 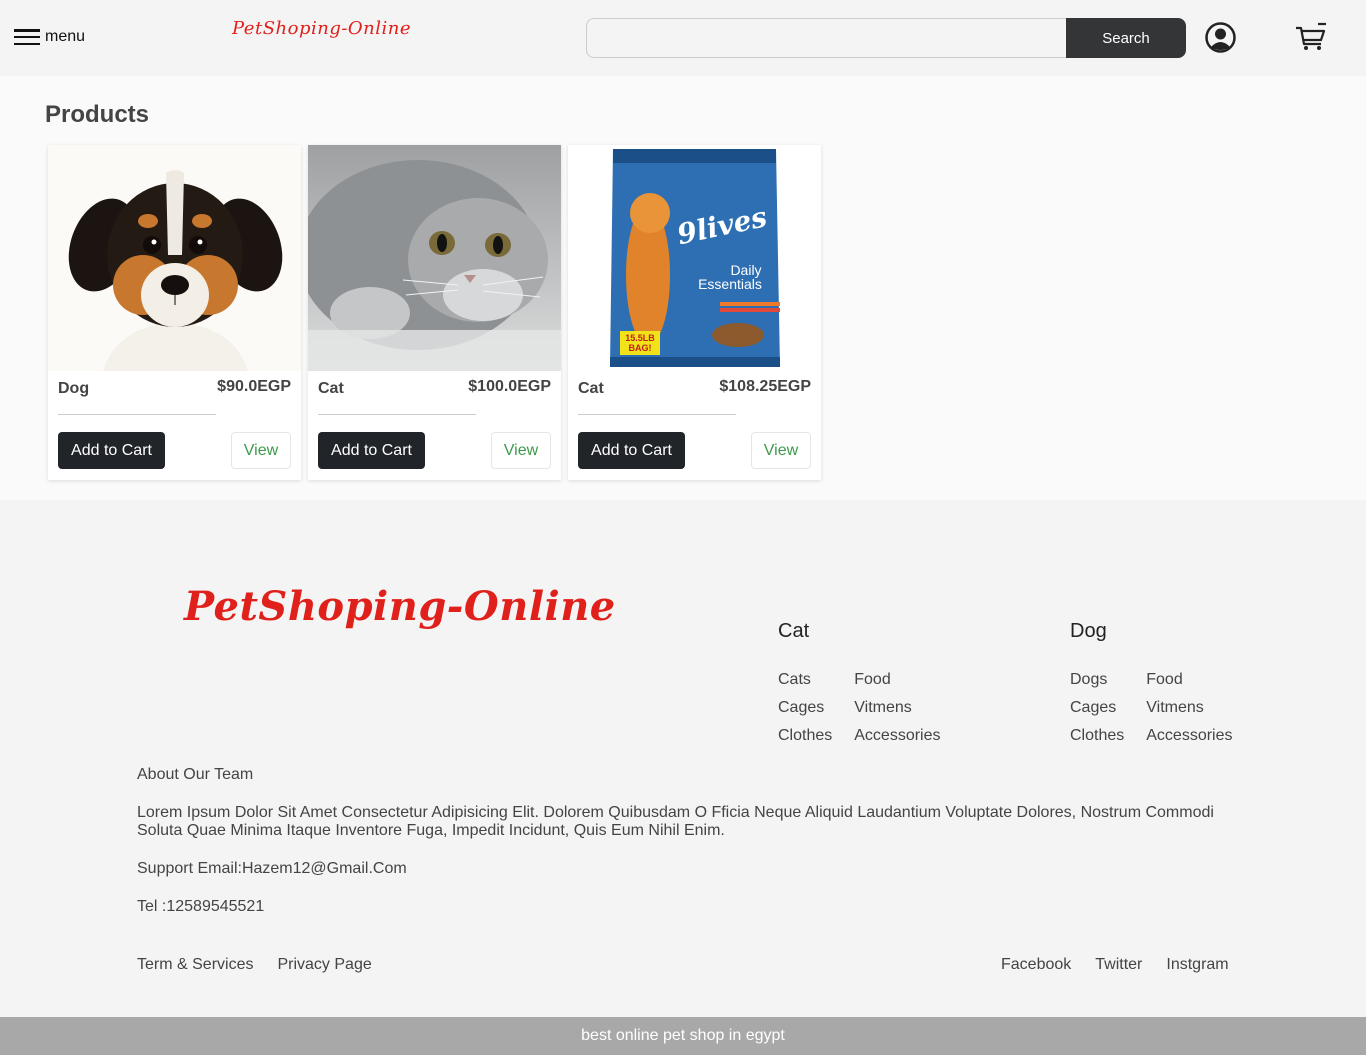 I want to click on tagline-bar: best online pet shop in egypt, so click(x=683, y=1036).